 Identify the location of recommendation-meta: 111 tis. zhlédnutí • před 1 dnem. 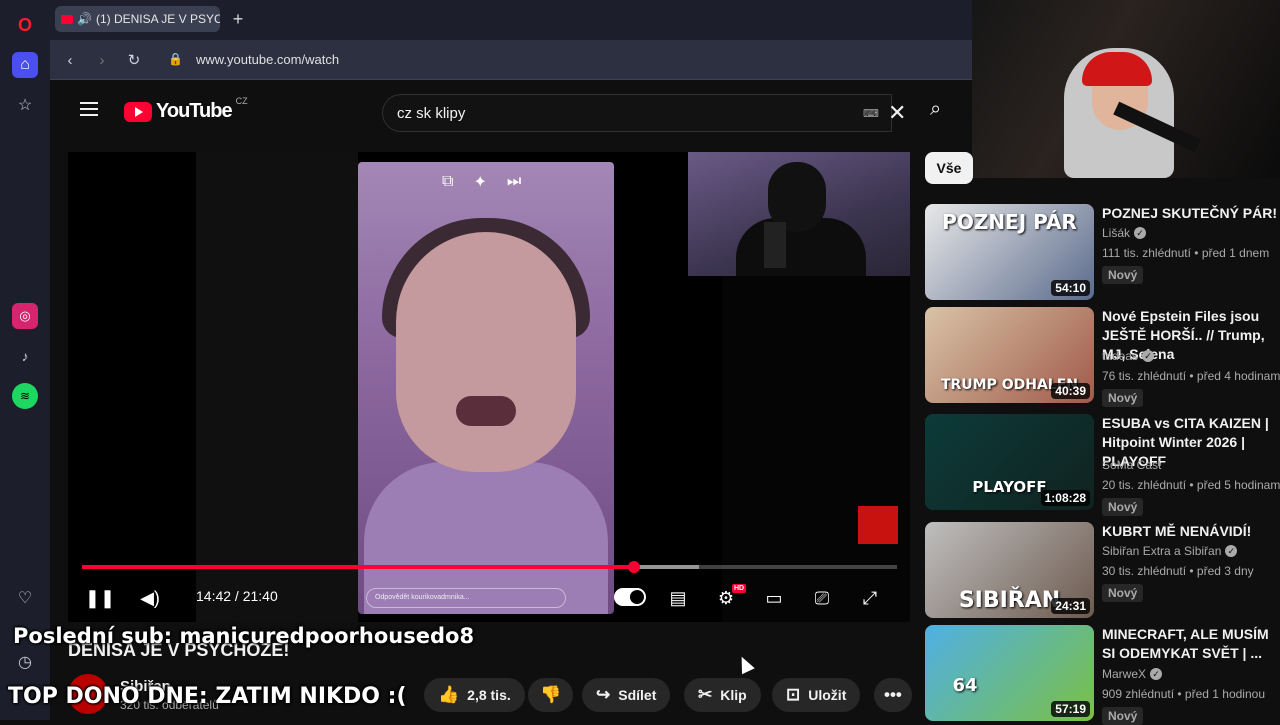
(1186, 253).